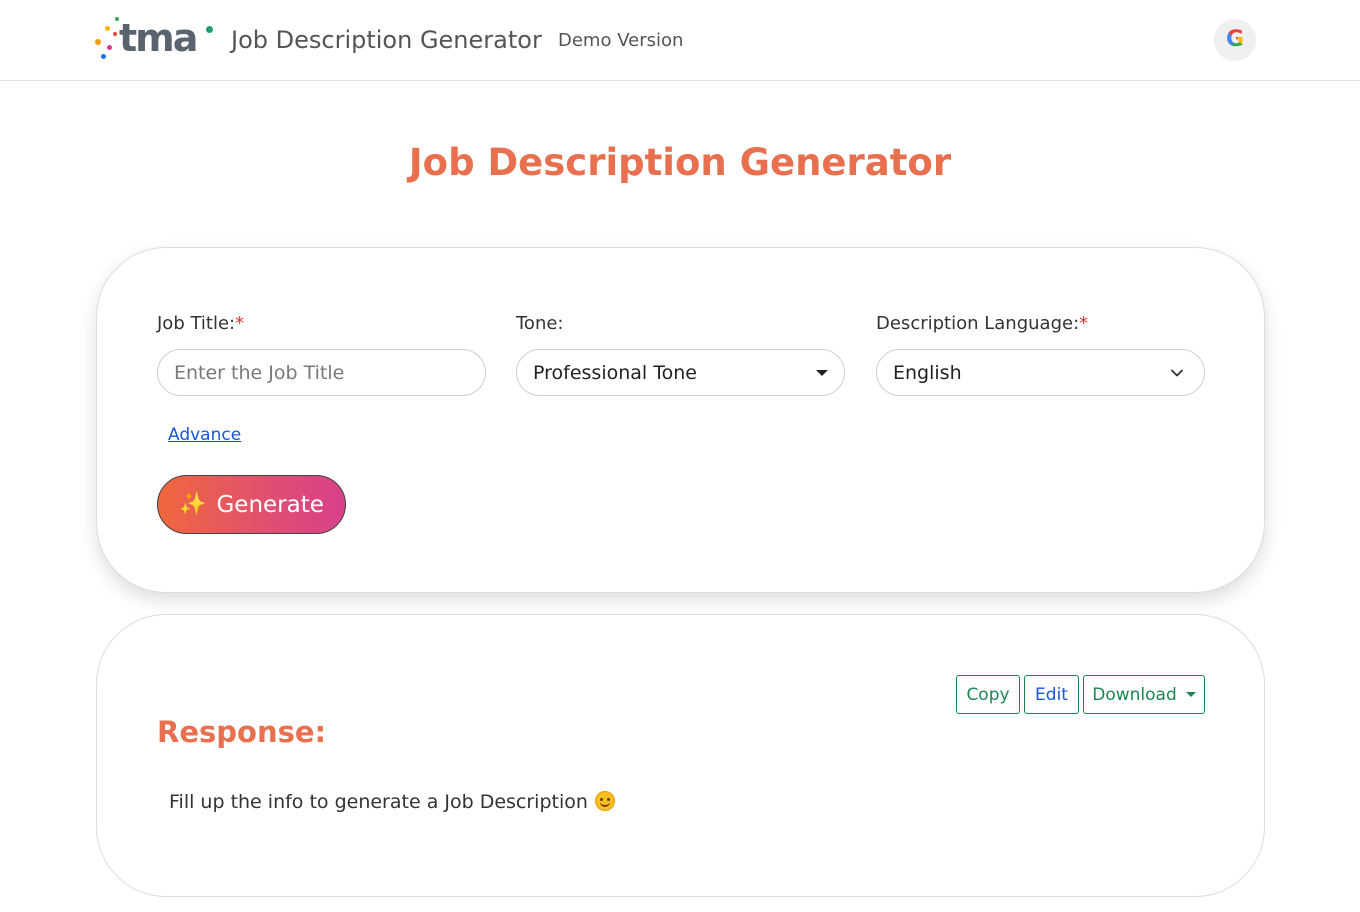 Image resolution: width=1360 pixels, height=912 pixels. Describe the element at coordinates (209, 29) in the screenshot. I see `logo-accent-dot` at that location.